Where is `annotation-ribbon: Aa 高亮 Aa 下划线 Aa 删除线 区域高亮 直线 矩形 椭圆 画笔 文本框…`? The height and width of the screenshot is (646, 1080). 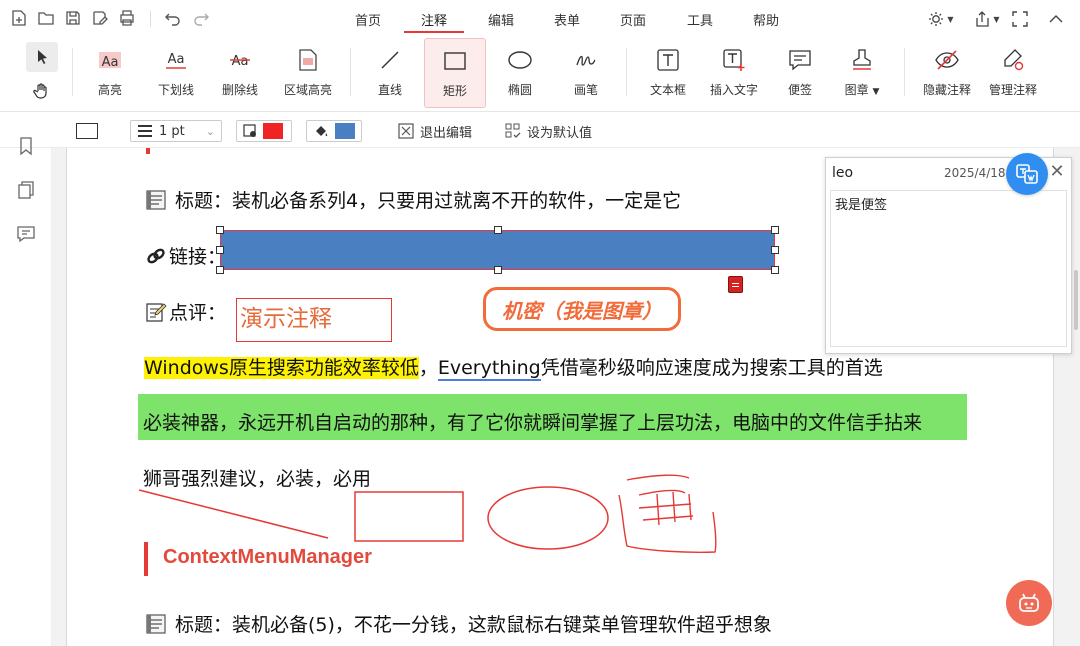 annotation-ribbon: Aa 高亮 Aa 下划线 Aa 删除线 区域高亮 直线 矩形 椭圆 画笔 文本框… is located at coordinates (540, 75).